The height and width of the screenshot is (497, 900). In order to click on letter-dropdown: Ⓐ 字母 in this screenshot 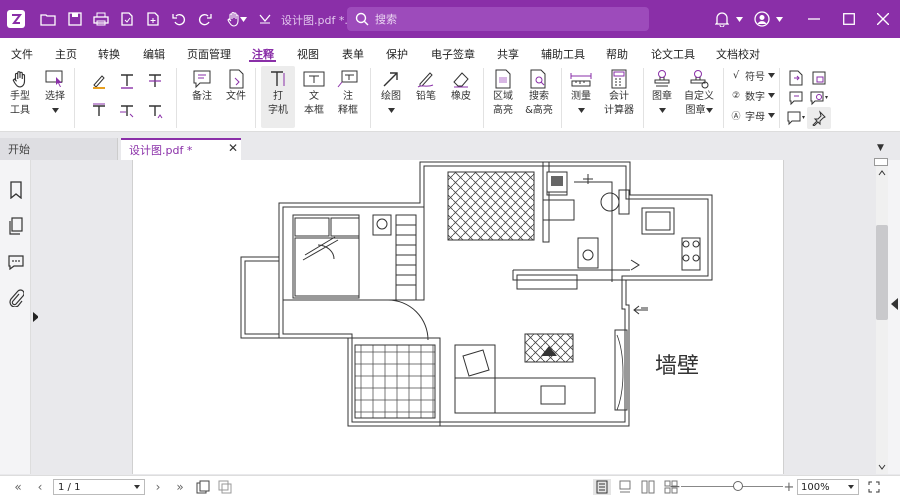, I will do `click(752, 115)`.